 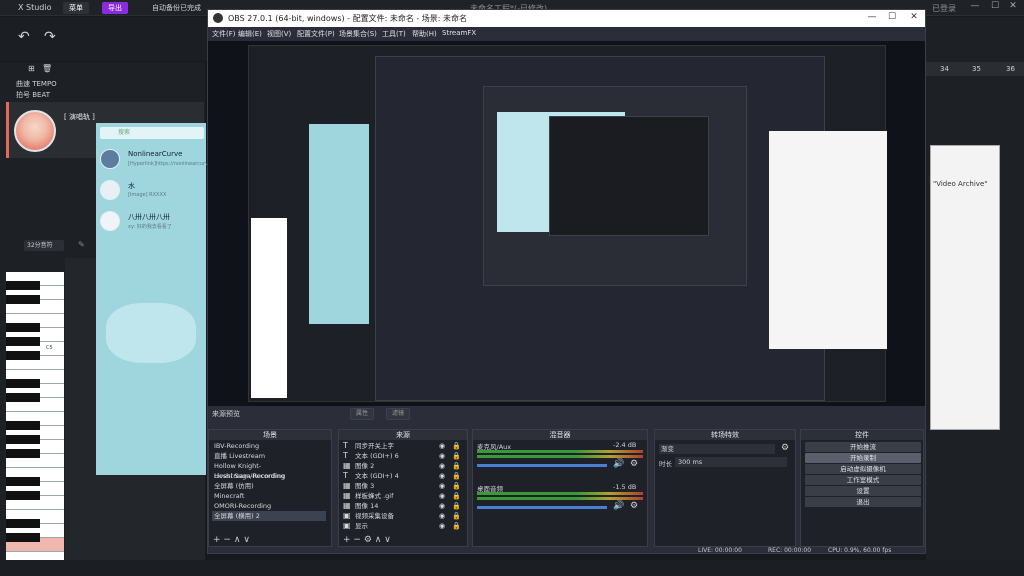 I want to click on chat-list-item: 水 [Image] RXXXX, so click(x=152, y=191).